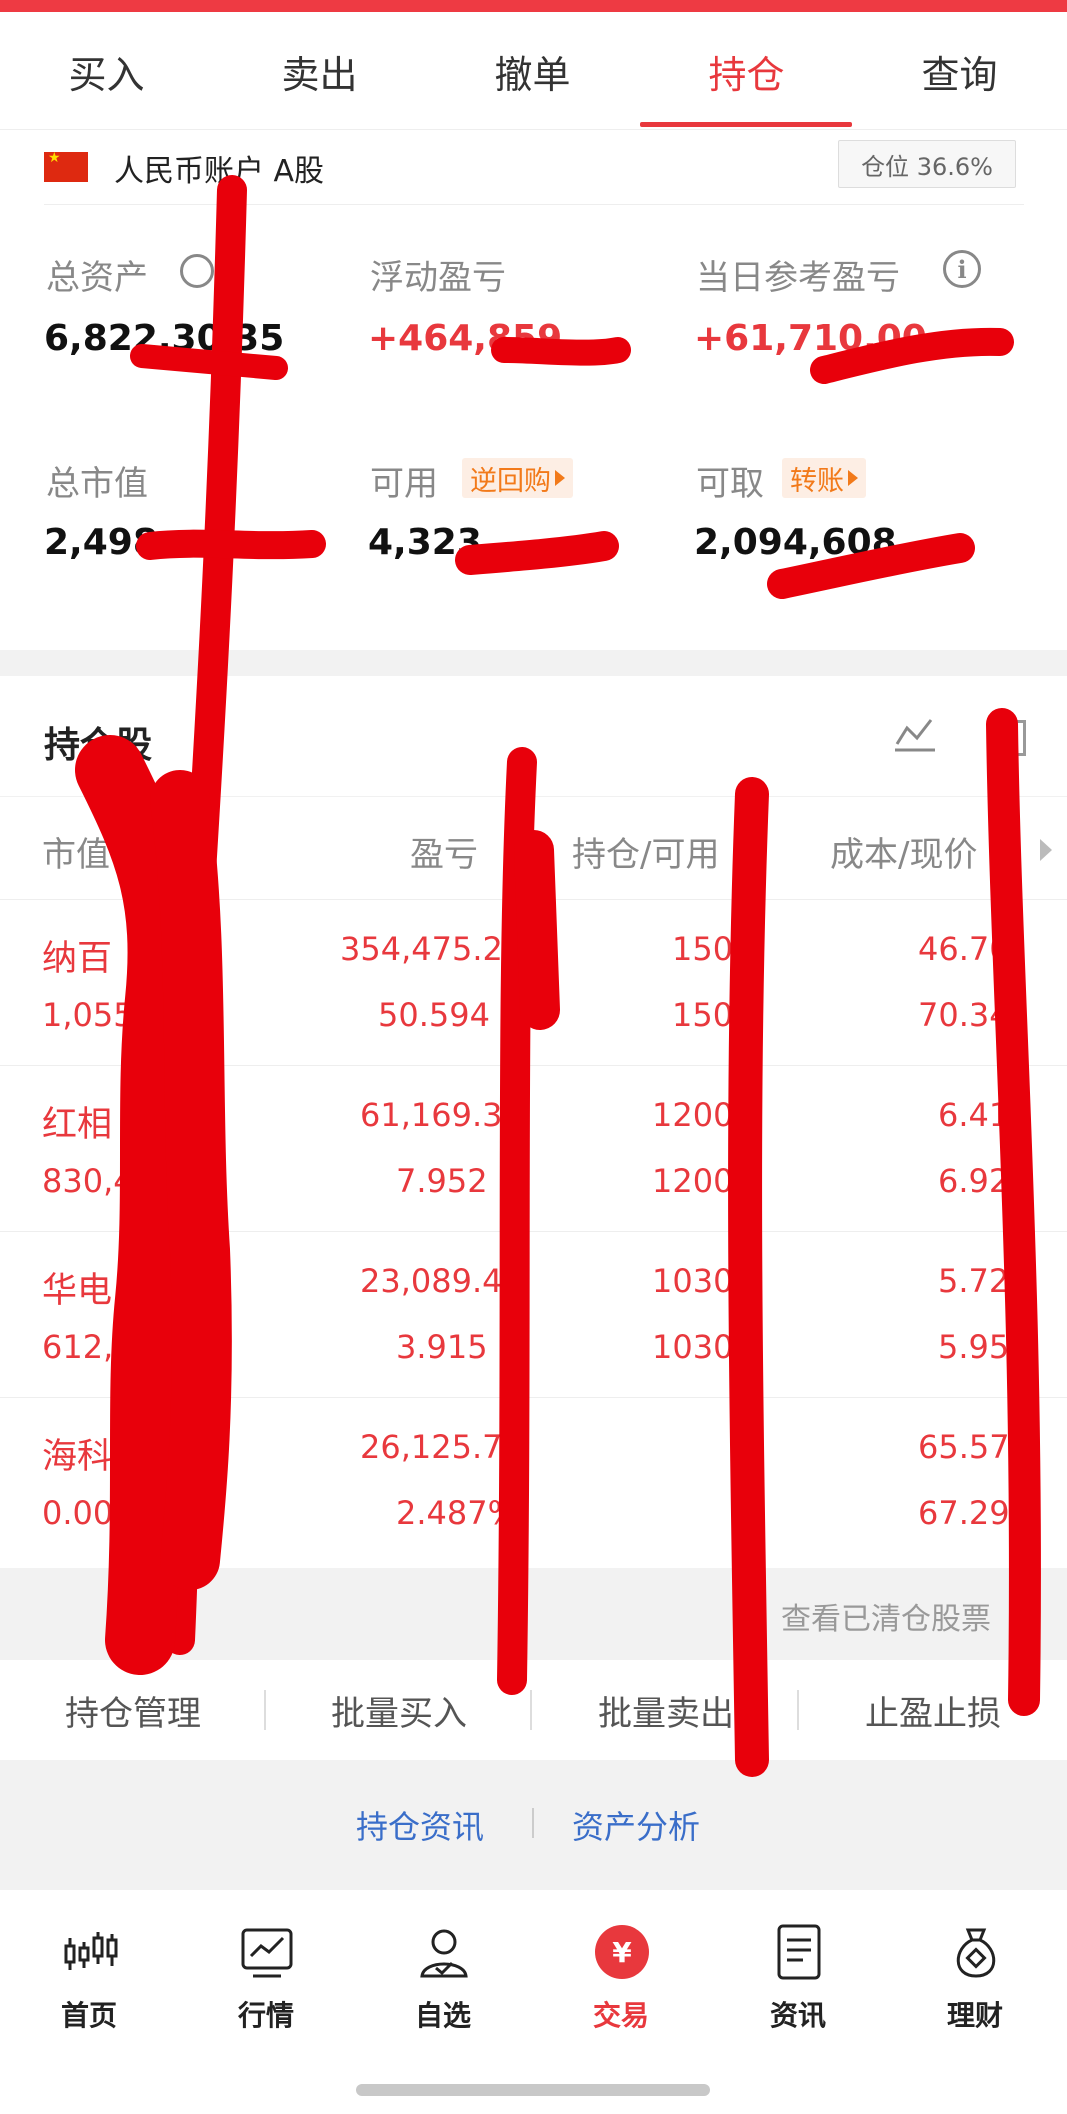 The height and width of the screenshot is (2114, 1067). What do you see at coordinates (442, 1347) in the screenshot?
I see `stock-pnl-pct: 3.915` at bounding box center [442, 1347].